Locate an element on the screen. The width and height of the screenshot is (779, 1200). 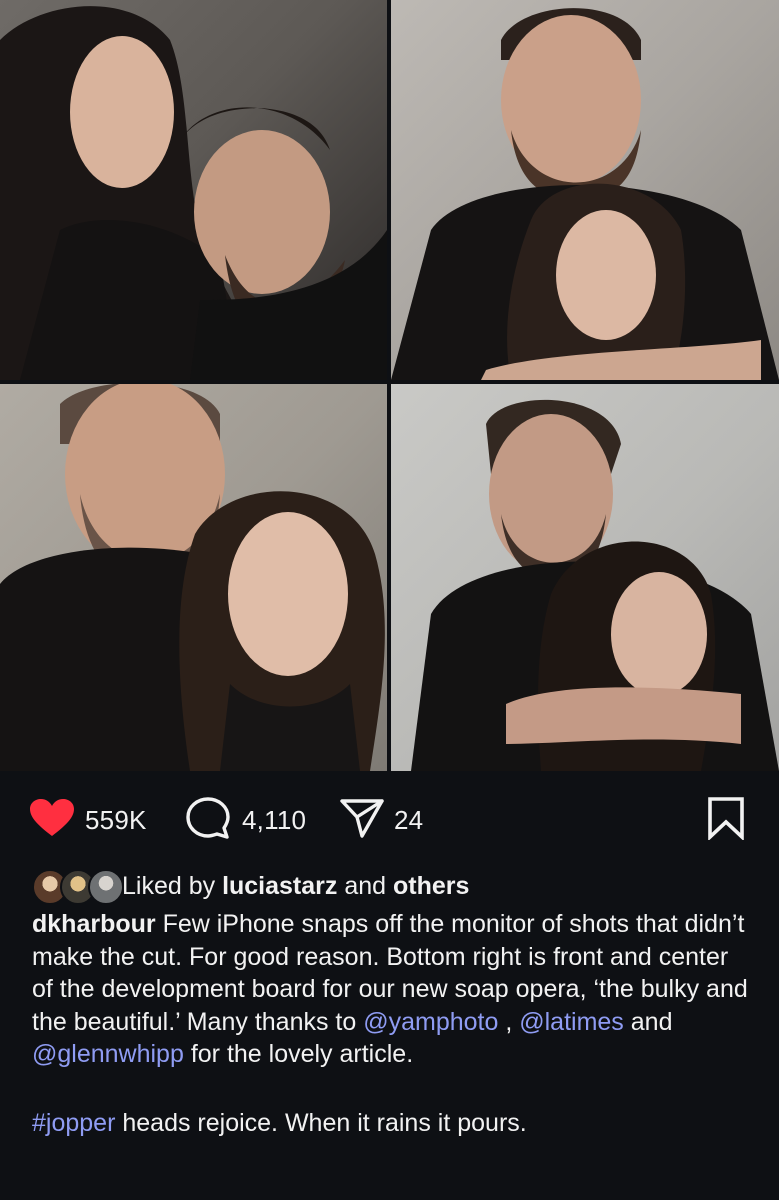
liked-by-others: others is located at coordinates (431, 886).